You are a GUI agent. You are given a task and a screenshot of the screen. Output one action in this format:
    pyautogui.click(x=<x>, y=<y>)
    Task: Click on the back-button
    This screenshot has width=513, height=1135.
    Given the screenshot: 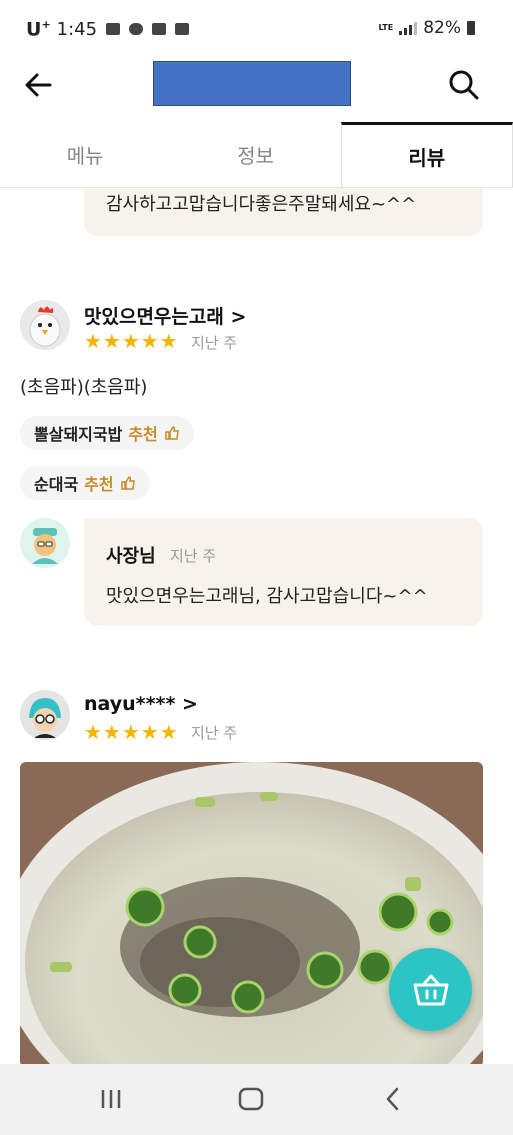 What is the action you would take?
    pyautogui.click(x=39, y=85)
    